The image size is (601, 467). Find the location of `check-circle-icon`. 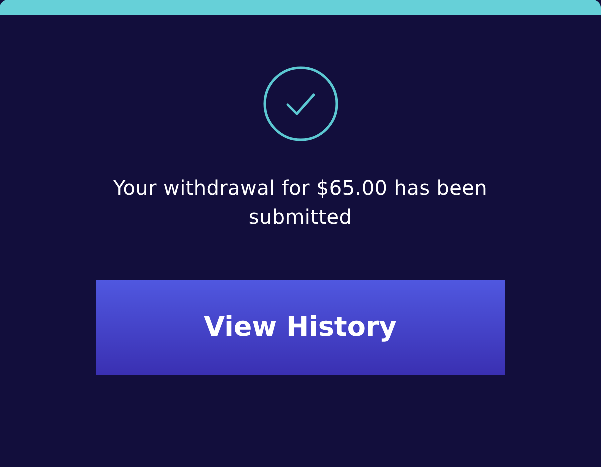

check-circle-icon is located at coordinates (300, 104).